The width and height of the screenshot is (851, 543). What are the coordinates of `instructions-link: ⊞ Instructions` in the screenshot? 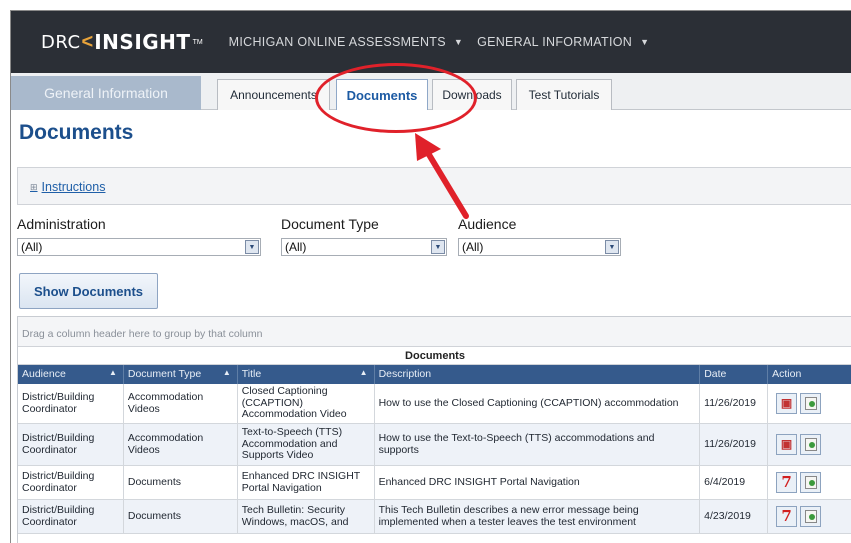 It's located at (67, 187).